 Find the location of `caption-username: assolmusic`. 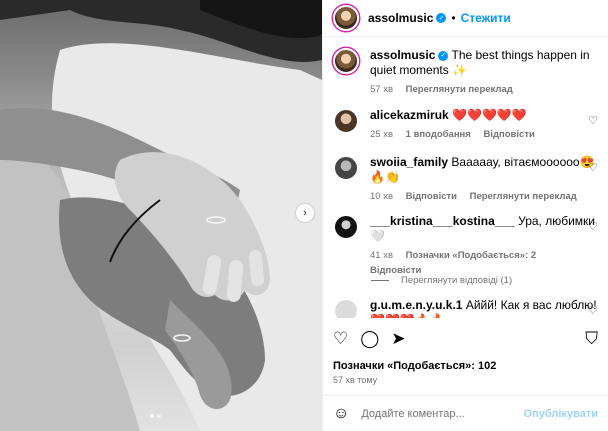

caption-username: assolmusic is located at coordinates (402, 55).